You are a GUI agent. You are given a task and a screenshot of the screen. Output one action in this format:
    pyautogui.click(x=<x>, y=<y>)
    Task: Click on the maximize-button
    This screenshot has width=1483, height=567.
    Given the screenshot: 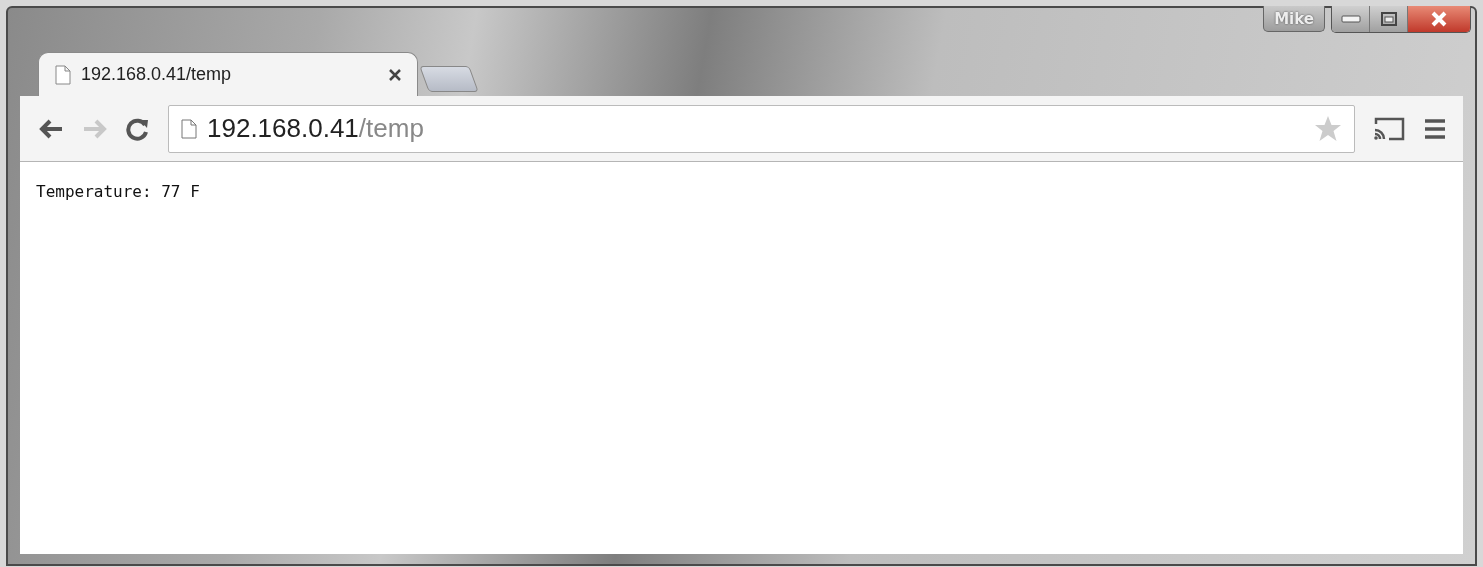 What is the action you would take?
    pyautogui.click(x=1389, y=19)
    